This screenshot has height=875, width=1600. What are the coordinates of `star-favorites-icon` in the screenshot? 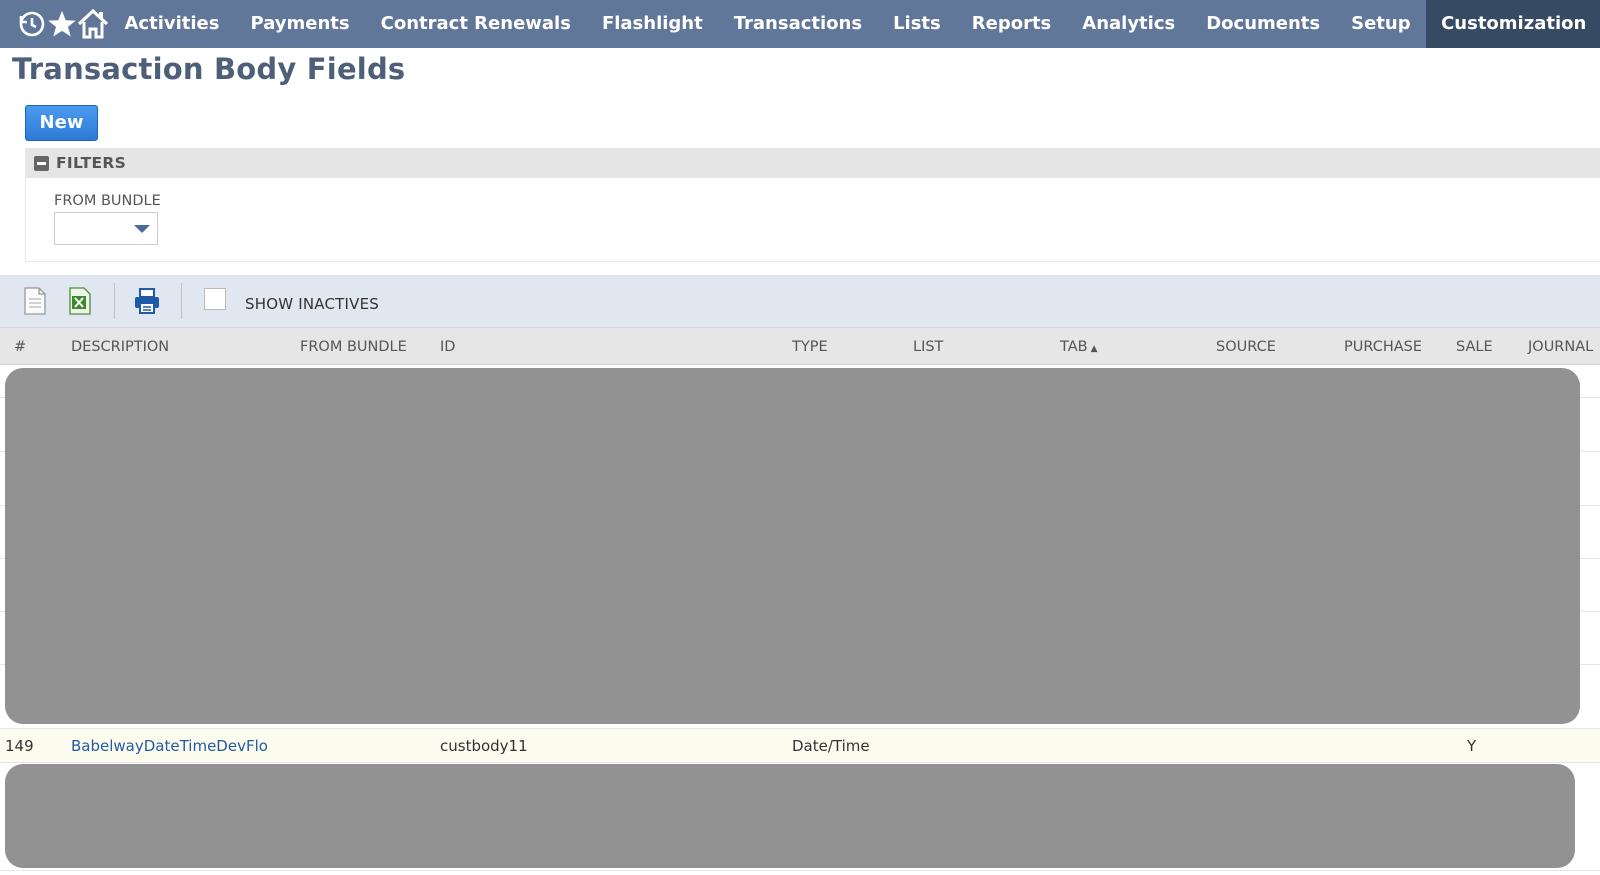 It's located at (62, 24).